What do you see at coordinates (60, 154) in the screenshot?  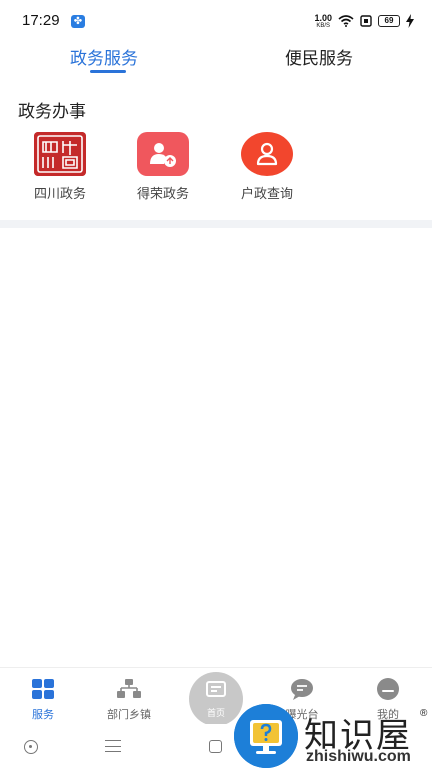 I see `sichuan-seal-icon` at bounding box center [60, 154].